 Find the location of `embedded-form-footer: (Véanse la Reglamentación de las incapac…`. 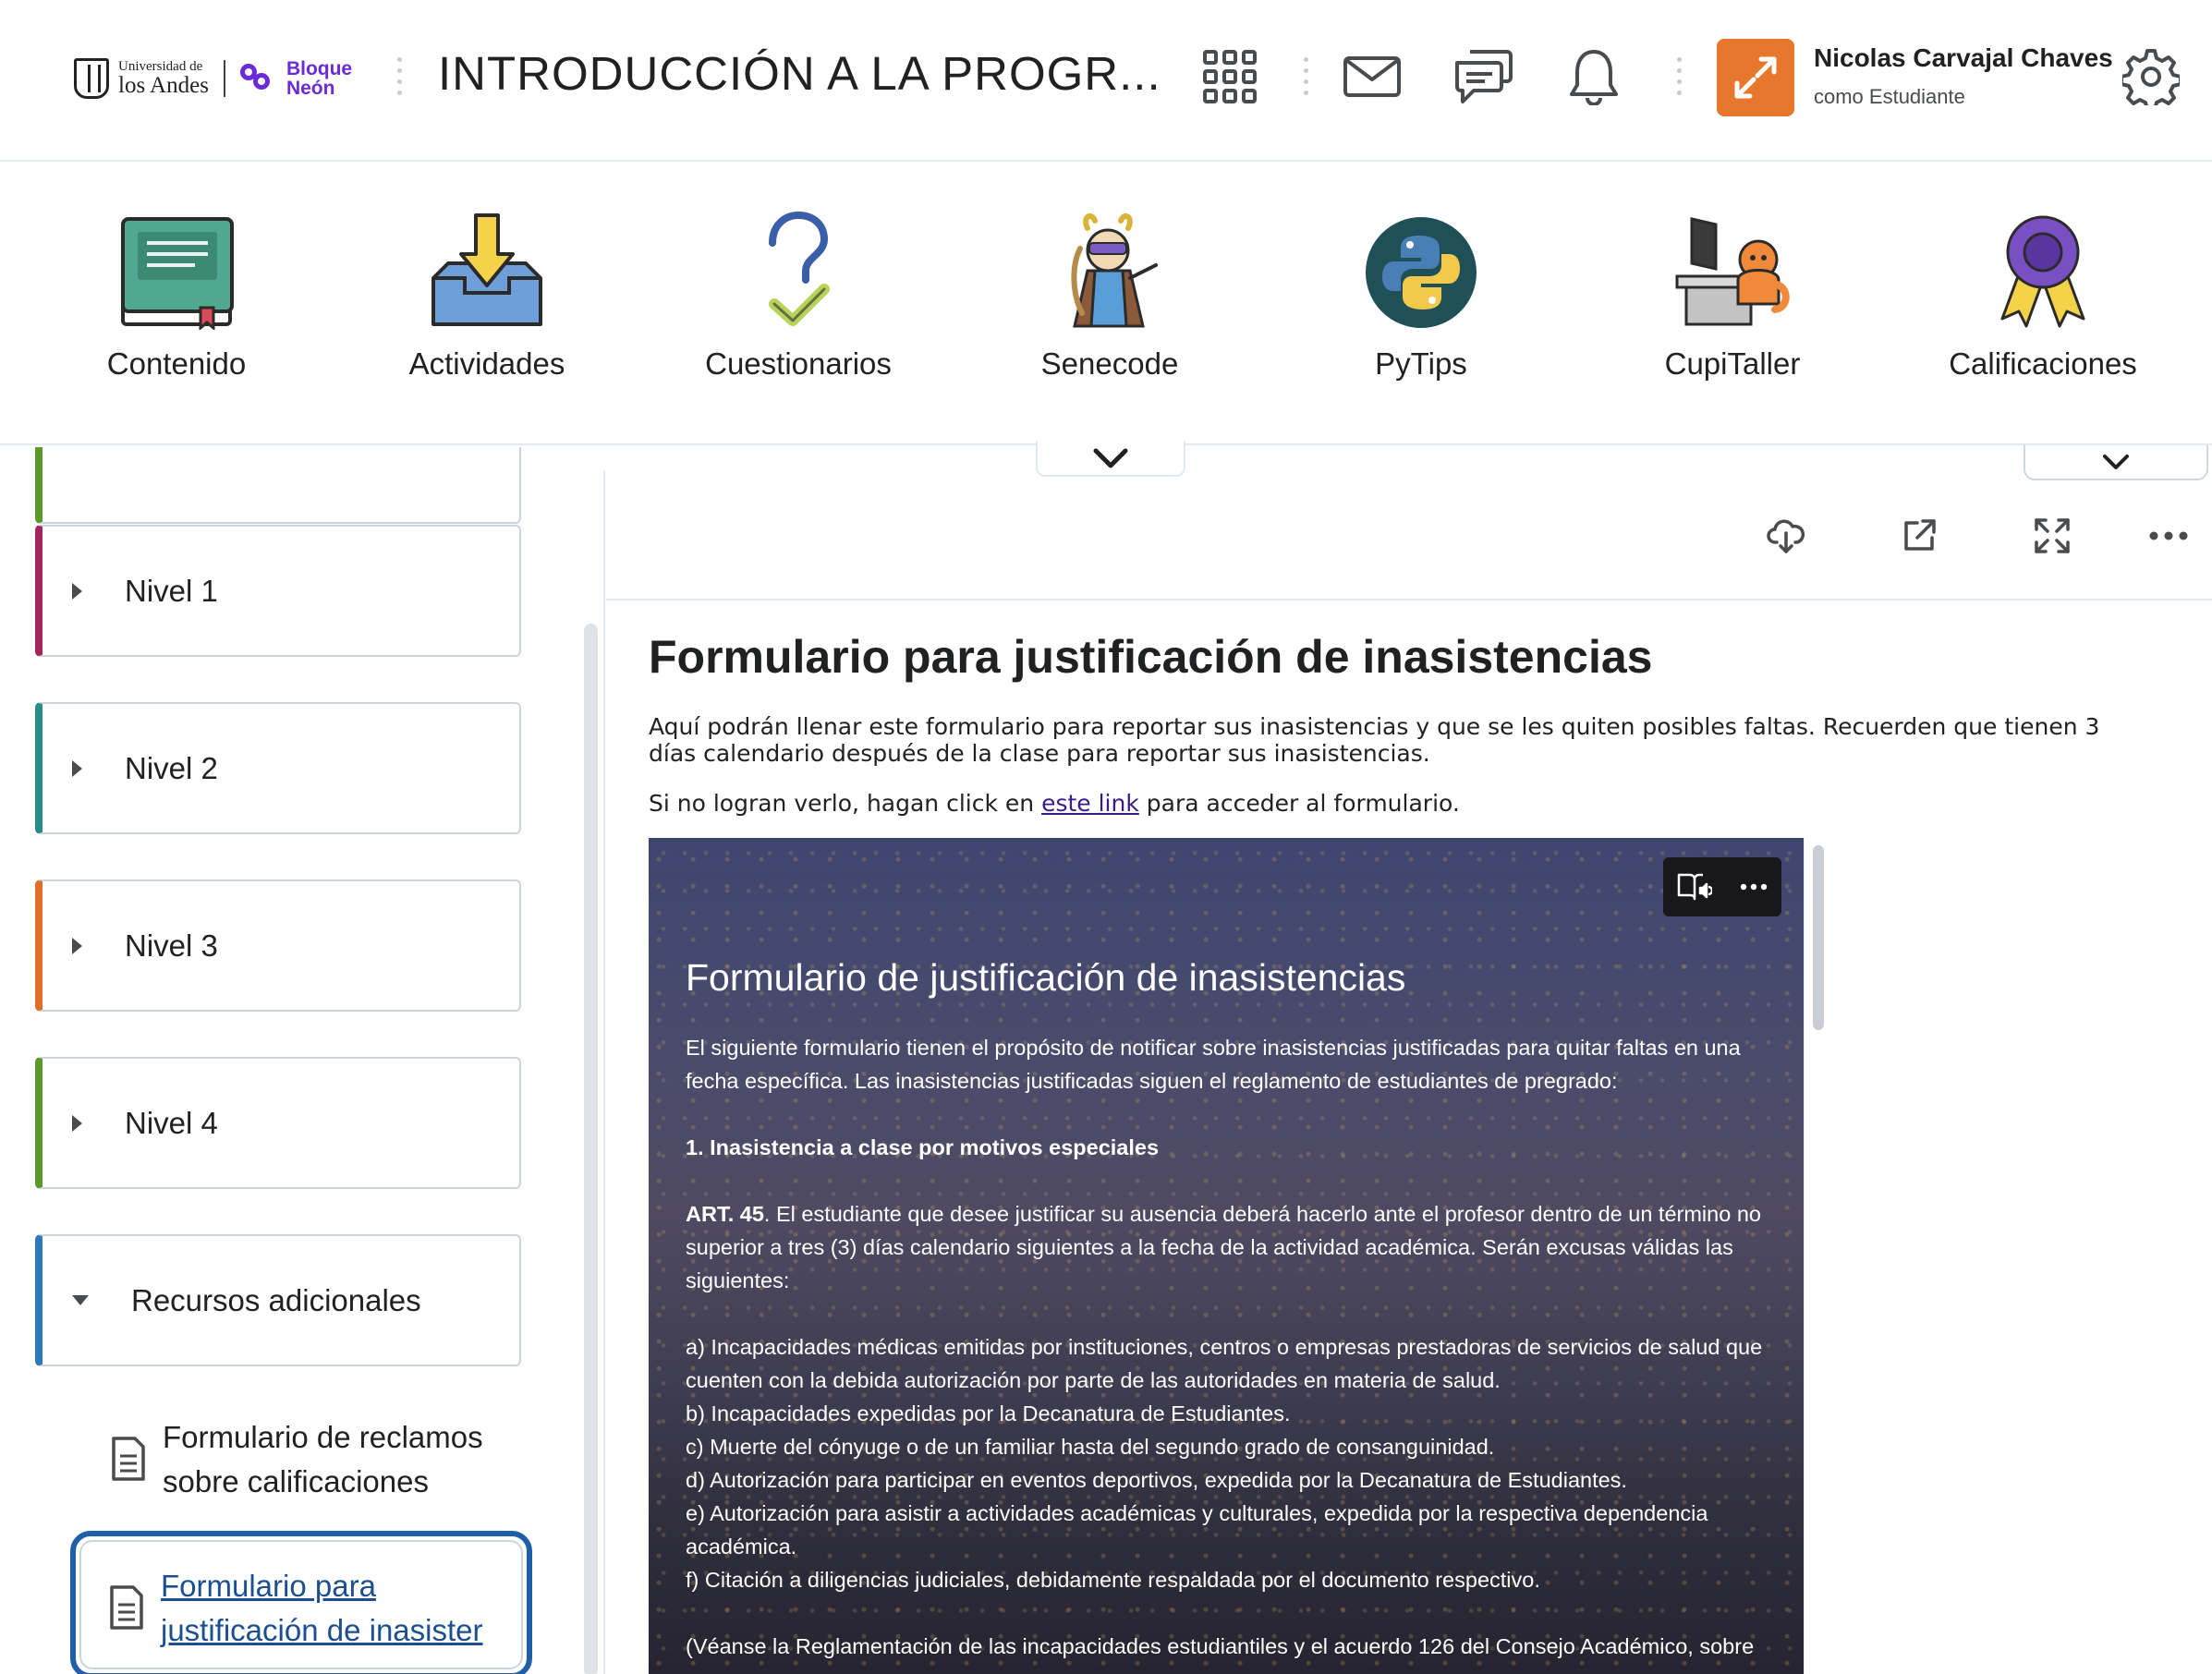

embedded-form-footer: (Véanse la Reglamentación de las incapac… is located at coordinates (1220, 1646).